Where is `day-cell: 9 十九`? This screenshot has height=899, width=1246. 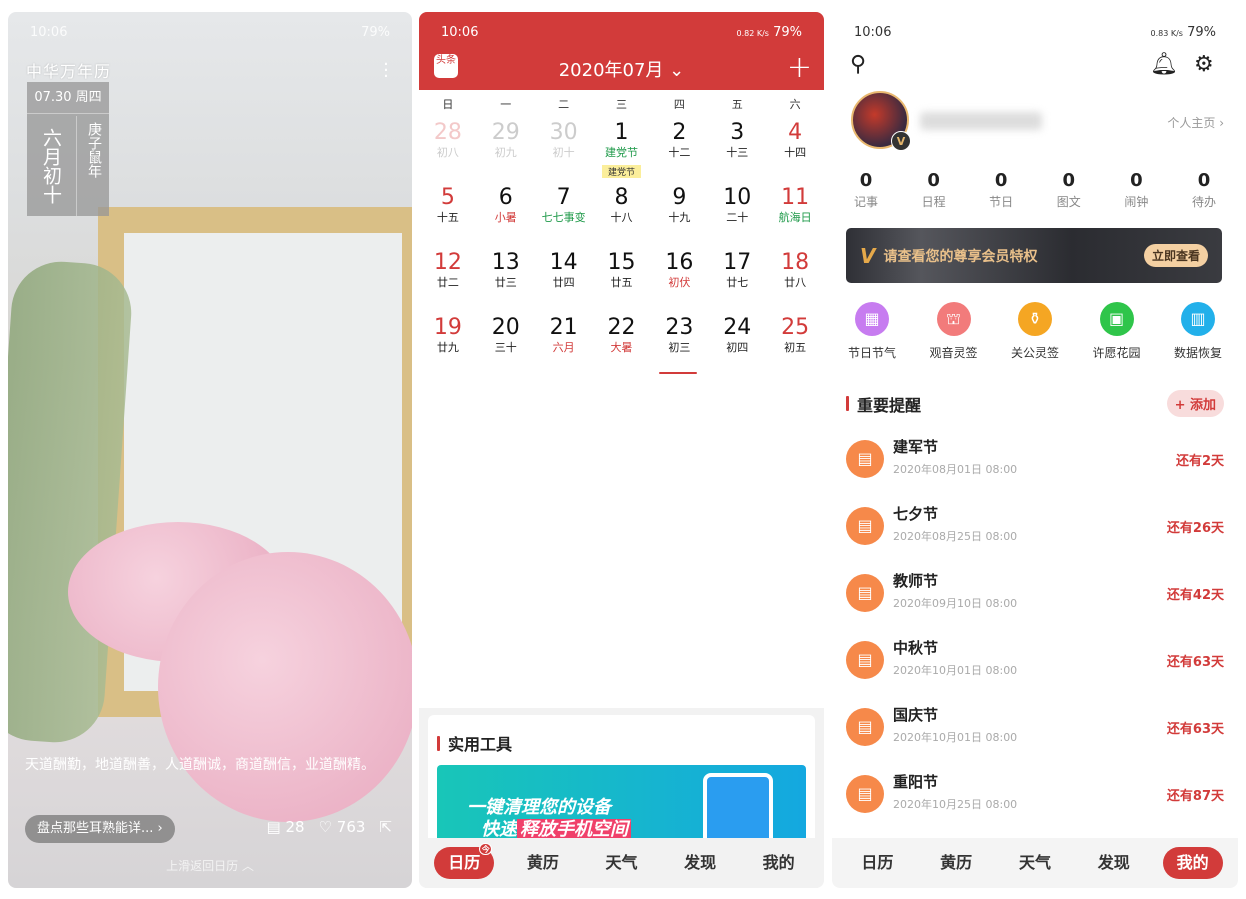 day-cell: 9 十九 is located at coordinates (679, 205).